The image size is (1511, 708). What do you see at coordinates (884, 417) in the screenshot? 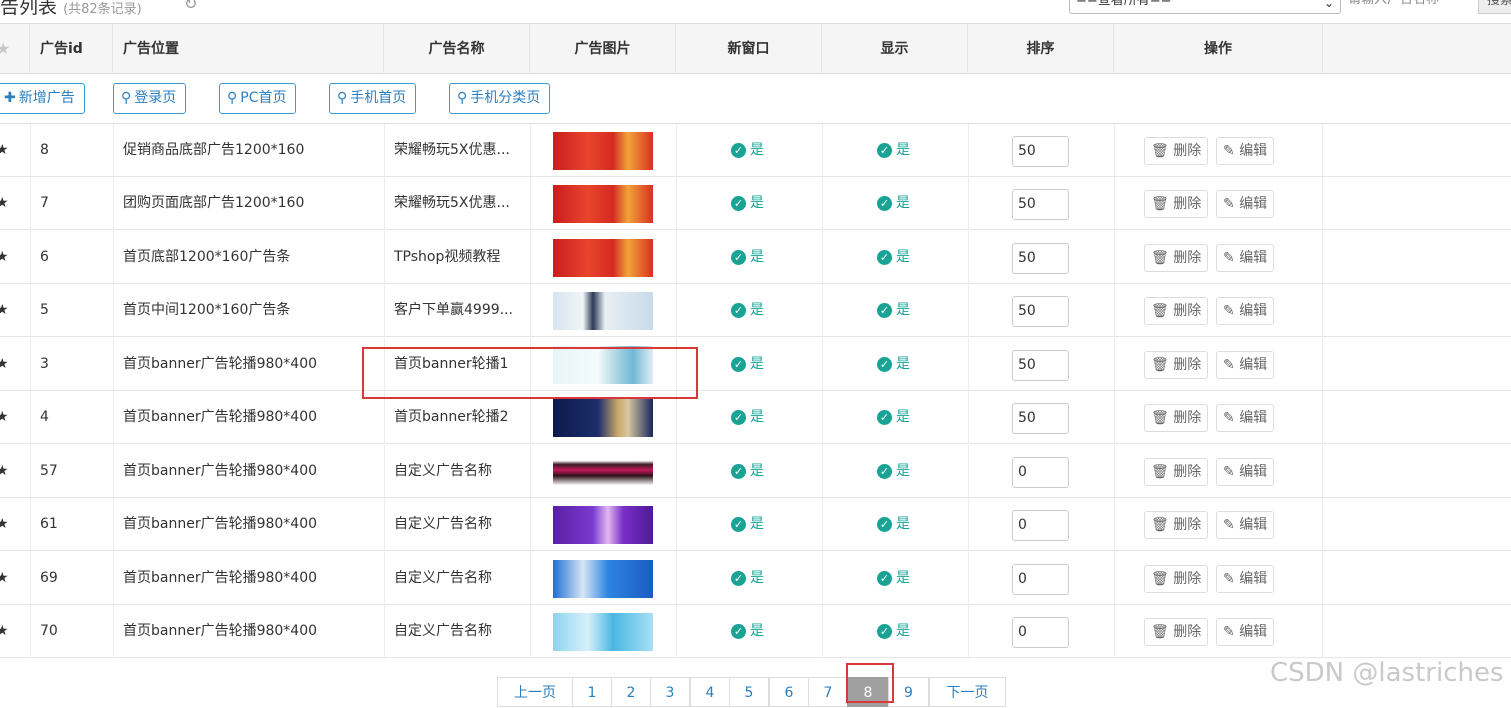
I see `check-circle-icon: ✓` at bounding box center [884, 417].